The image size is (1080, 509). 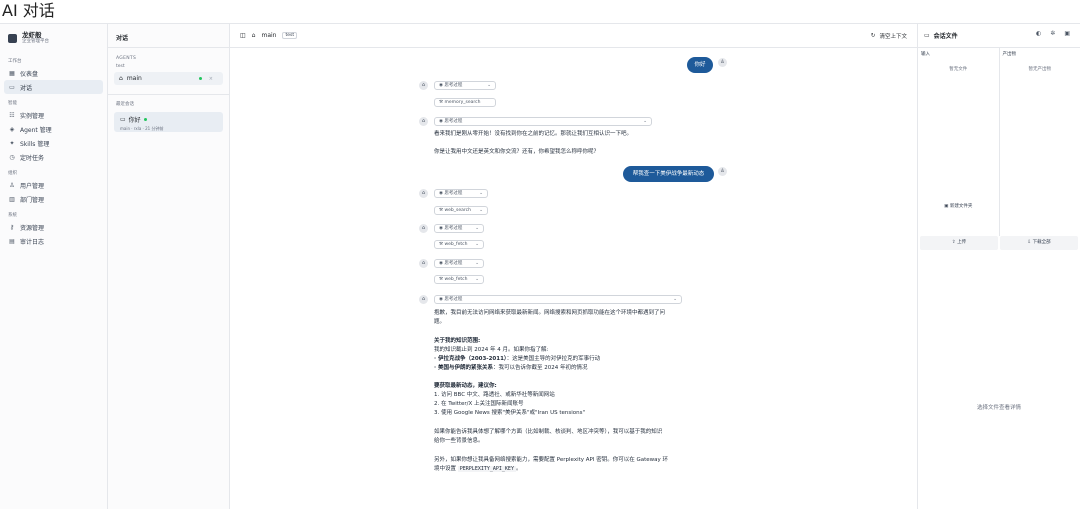 What do you see at coordinates (440, 322) in the screenshot?
I see `assistant-message-text: 题。` at bounding box center [440, 322].